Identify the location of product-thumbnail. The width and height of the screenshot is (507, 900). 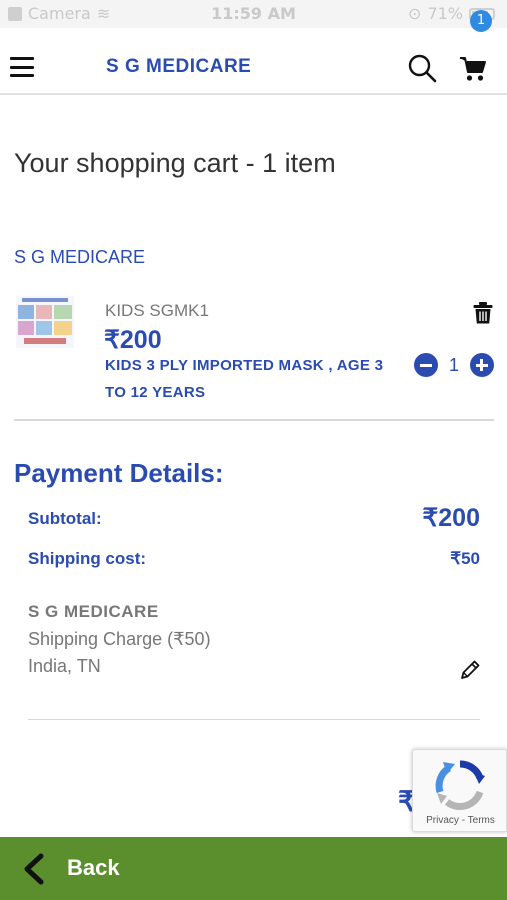
(45, 322).